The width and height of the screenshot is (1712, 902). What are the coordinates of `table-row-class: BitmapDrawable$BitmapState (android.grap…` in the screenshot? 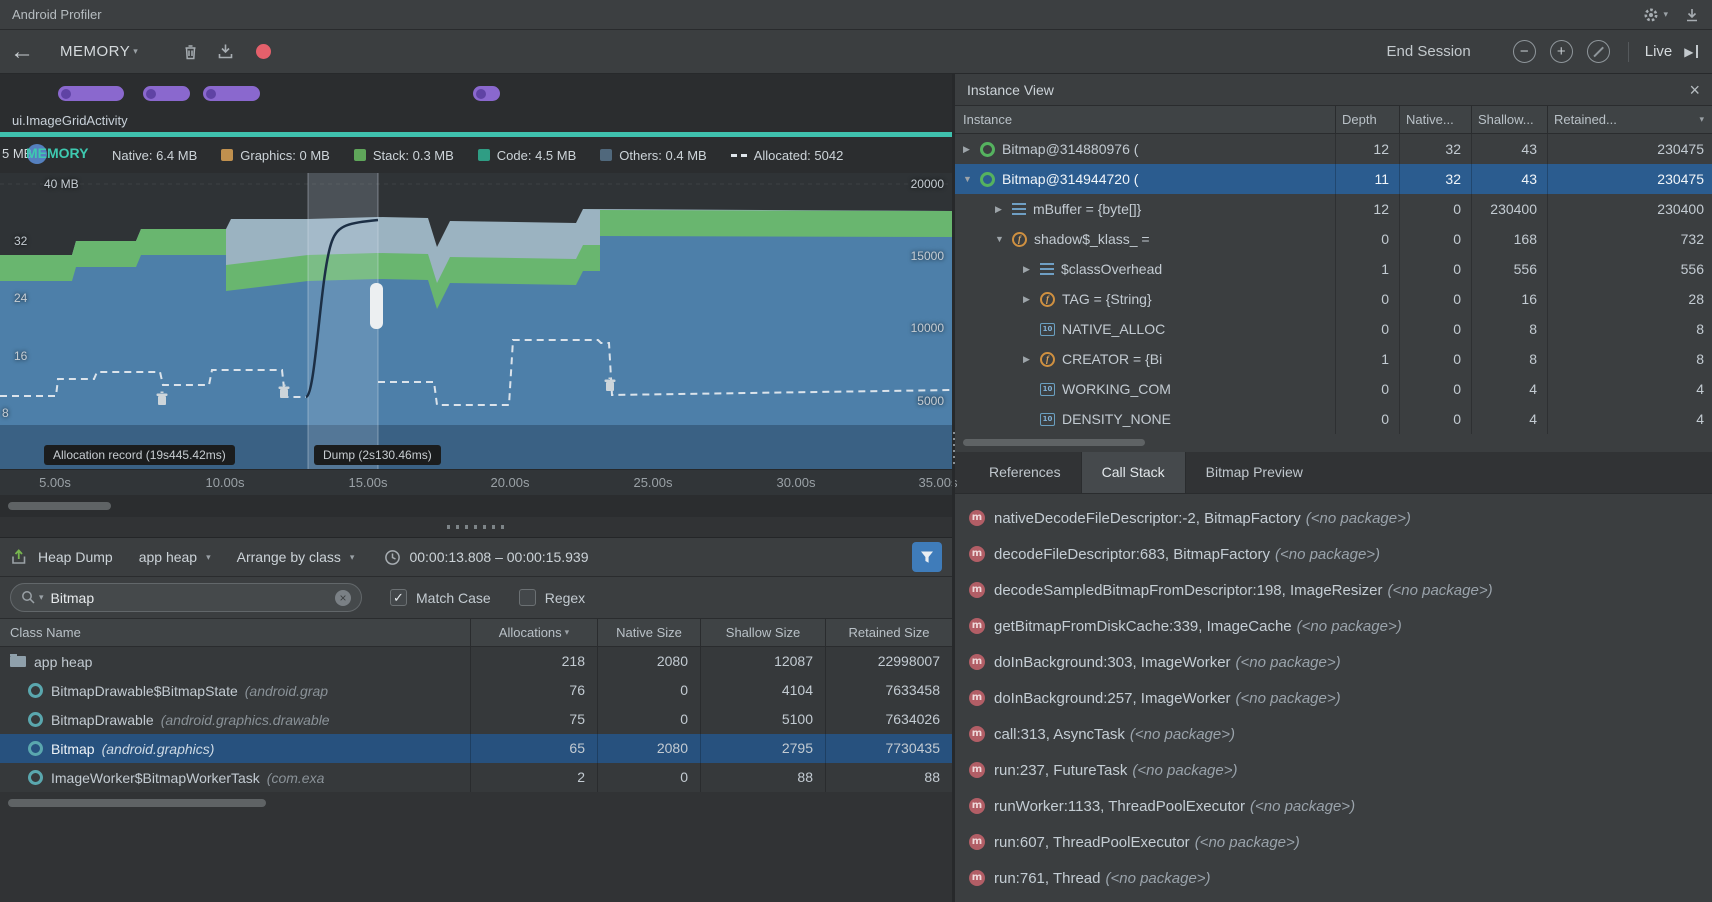 It's located at (476, 690).